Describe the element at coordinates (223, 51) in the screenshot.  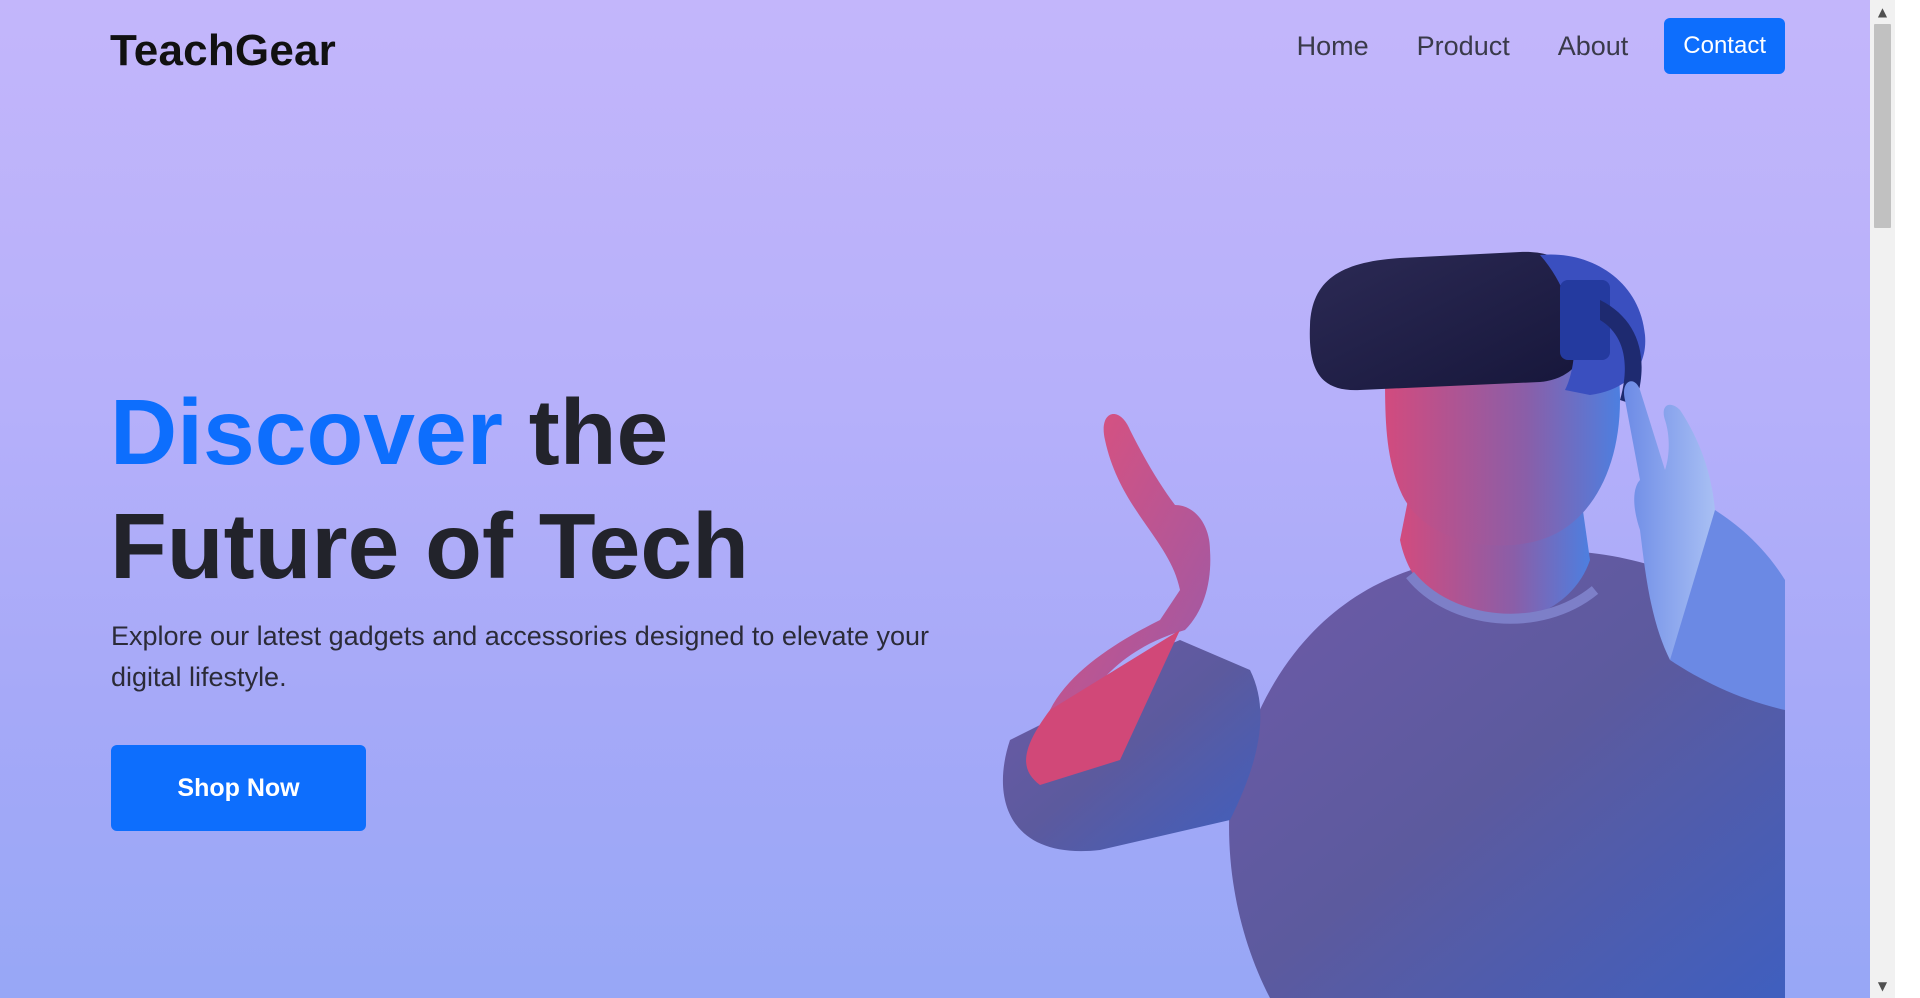
I see `brand-logo: TeachGear` at that location.